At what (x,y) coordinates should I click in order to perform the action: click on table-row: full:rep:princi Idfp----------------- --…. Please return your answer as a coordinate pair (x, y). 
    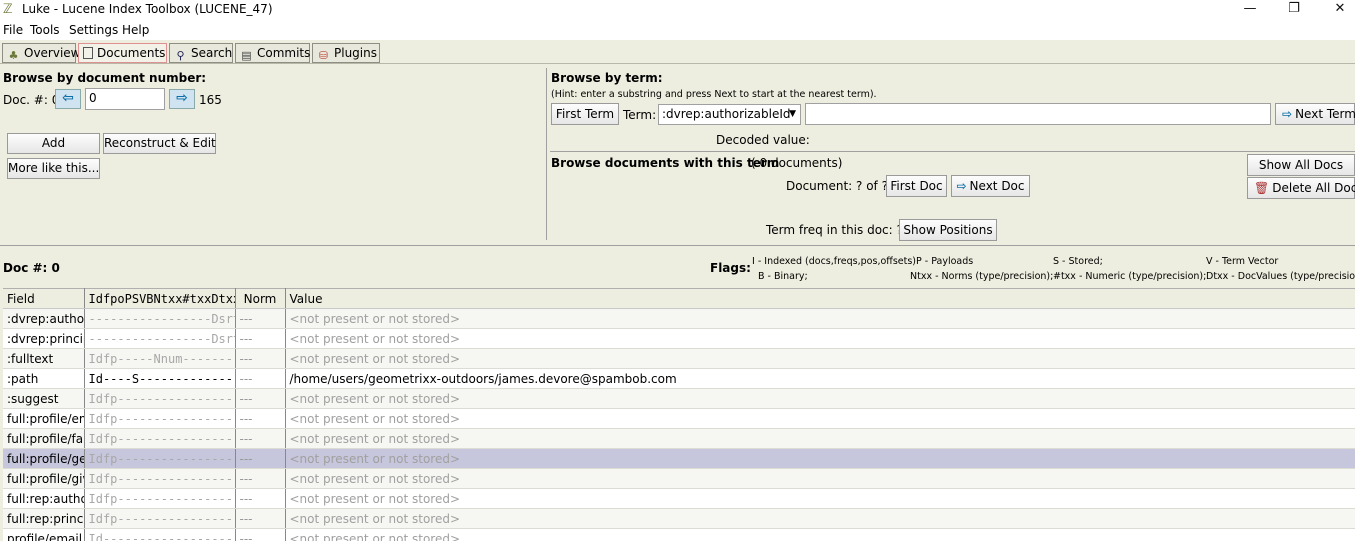
    Looking at the image, I should click on (679, 518).